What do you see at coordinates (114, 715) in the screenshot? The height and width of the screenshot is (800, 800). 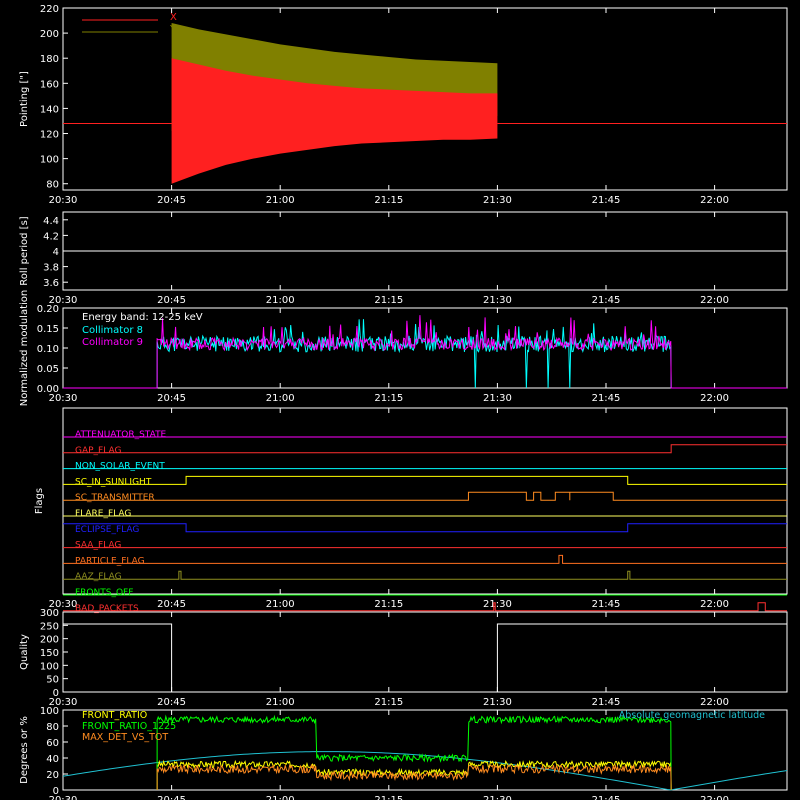 I see `legend-label-FRONT_RATIO: FRONT_RATIO` at bounding box center [114, 715].